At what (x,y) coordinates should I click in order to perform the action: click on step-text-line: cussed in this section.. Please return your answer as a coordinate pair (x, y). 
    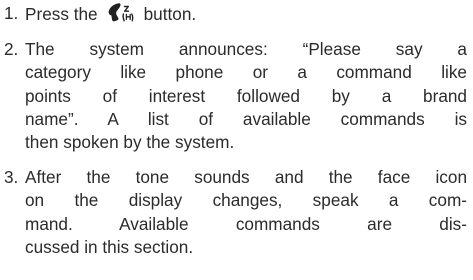
    Looking at the image, I should click on (109, 246).